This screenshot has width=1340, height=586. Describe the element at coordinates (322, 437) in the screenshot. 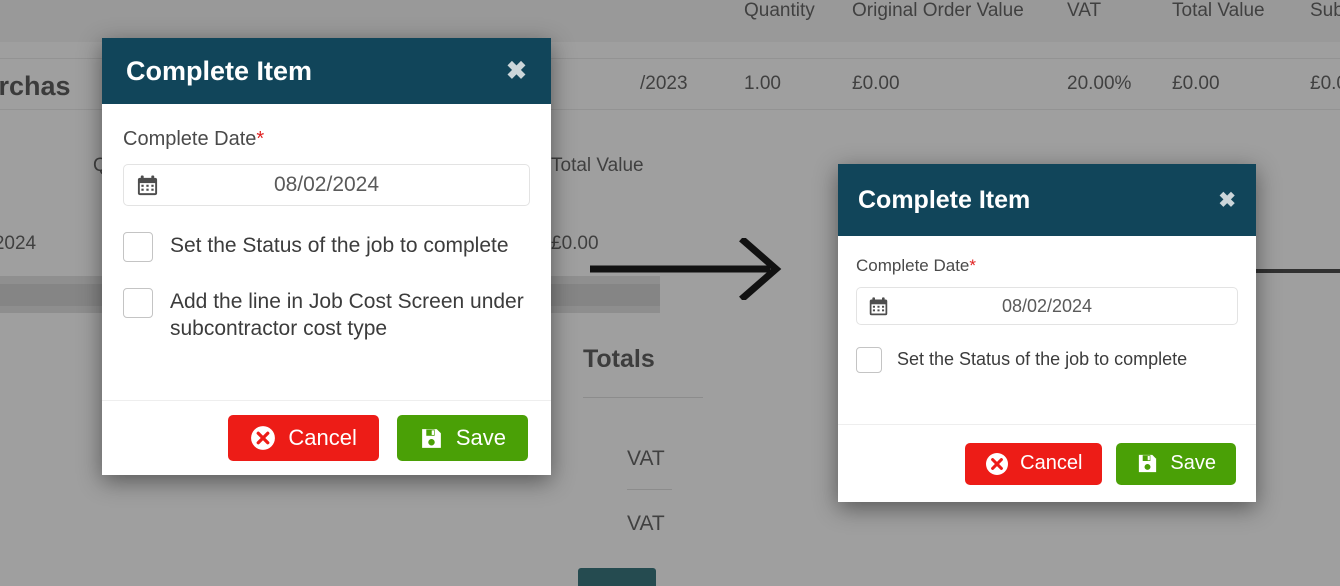

I see `cancel-button-label-left: Cancel` at that location.